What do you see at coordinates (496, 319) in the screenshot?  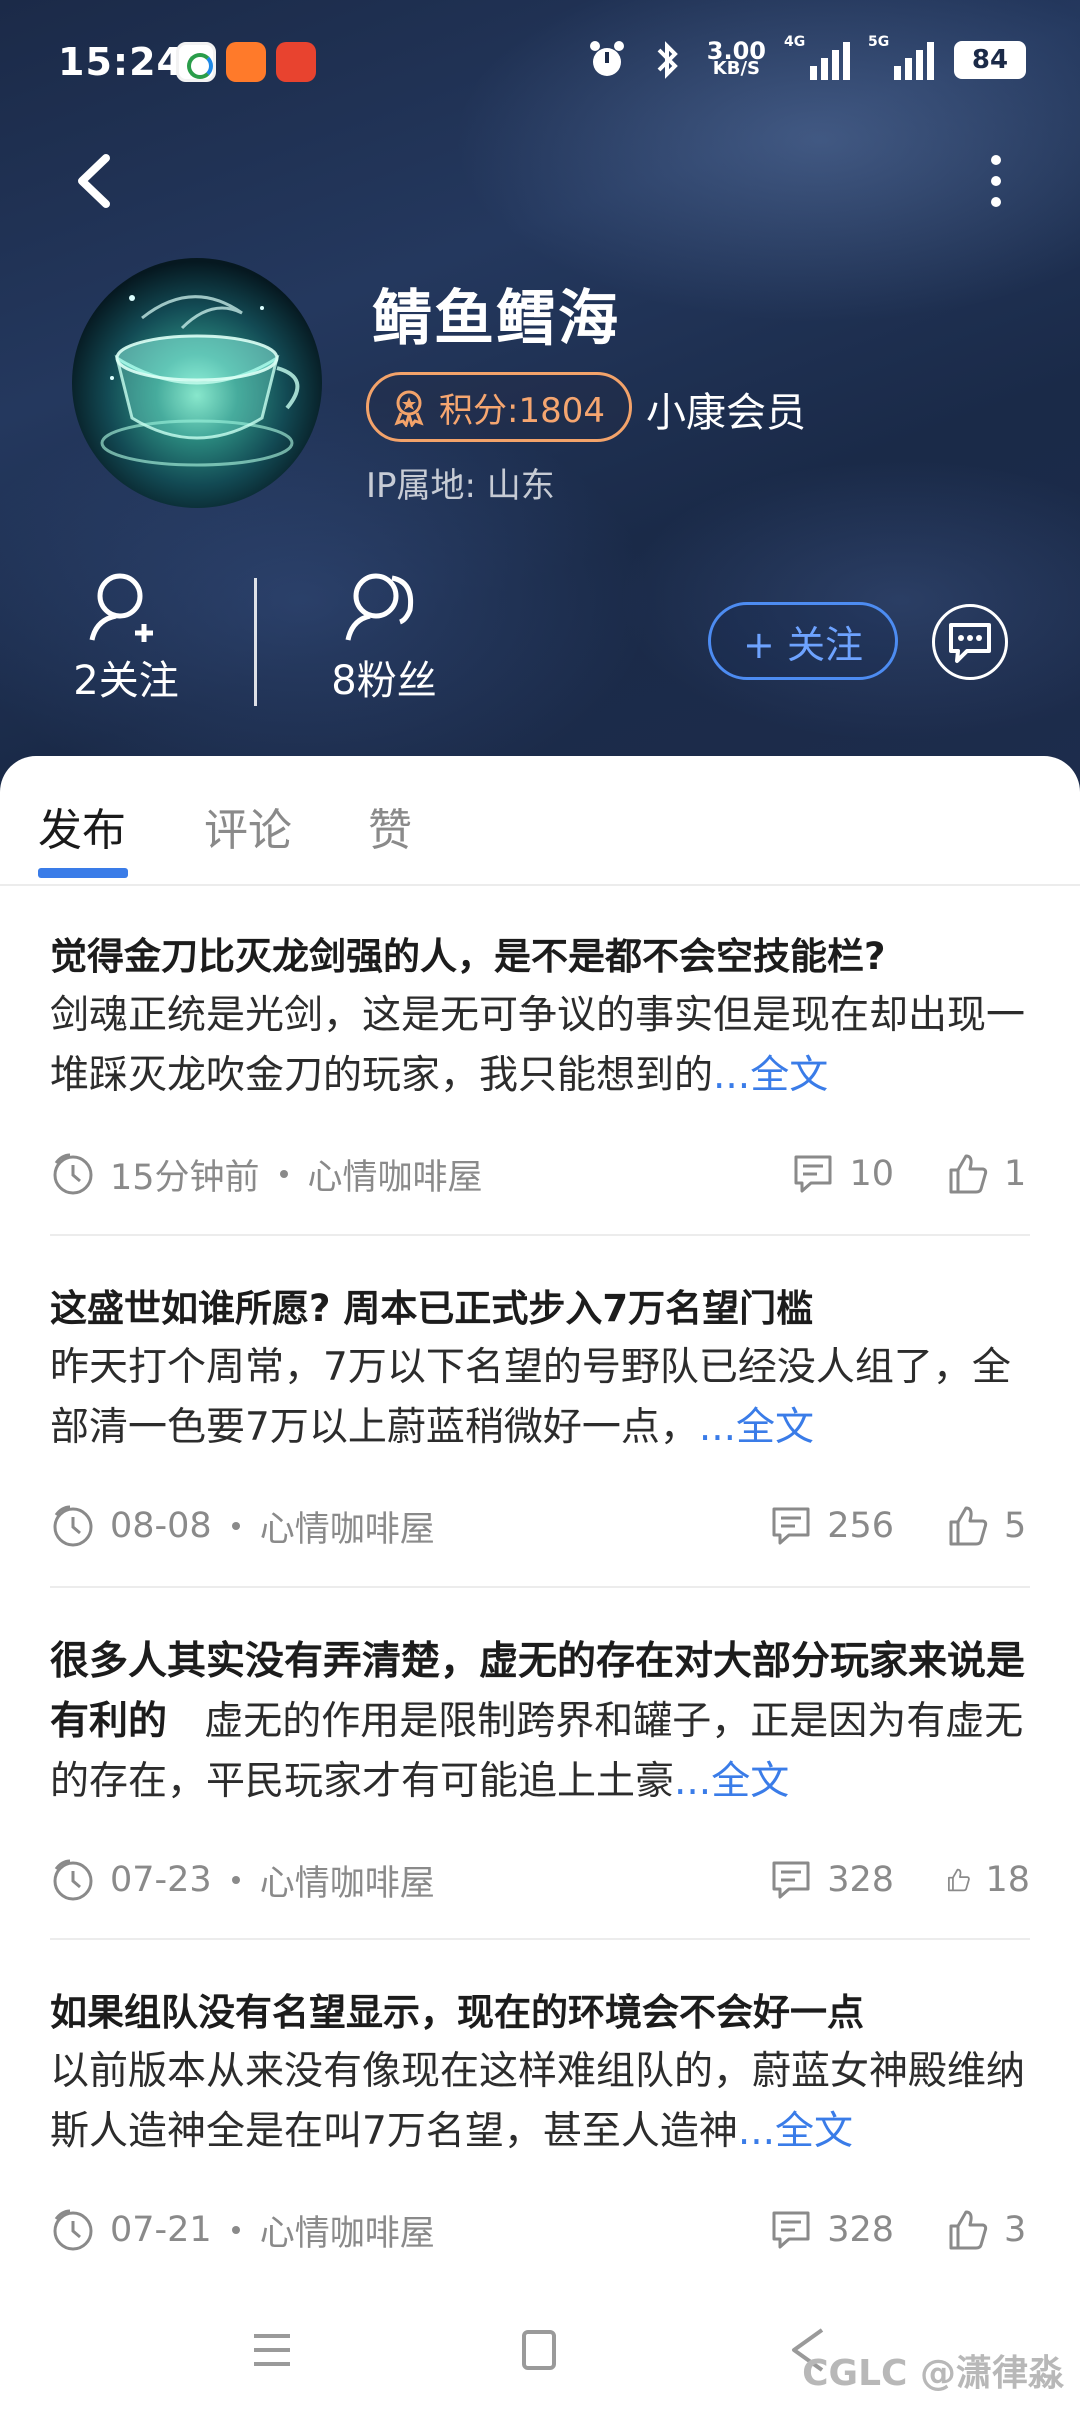 I see `username: 鲭鱼鳕海` at bounding box center [496, 319].